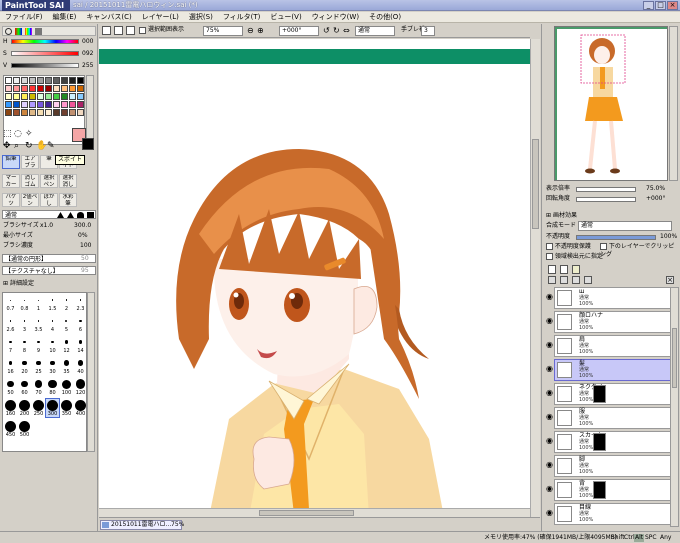  What do you see at coordinates (68, 181) in the screenshot?
I see `tool-7: 選択消し` at bounding box center [68, 181].